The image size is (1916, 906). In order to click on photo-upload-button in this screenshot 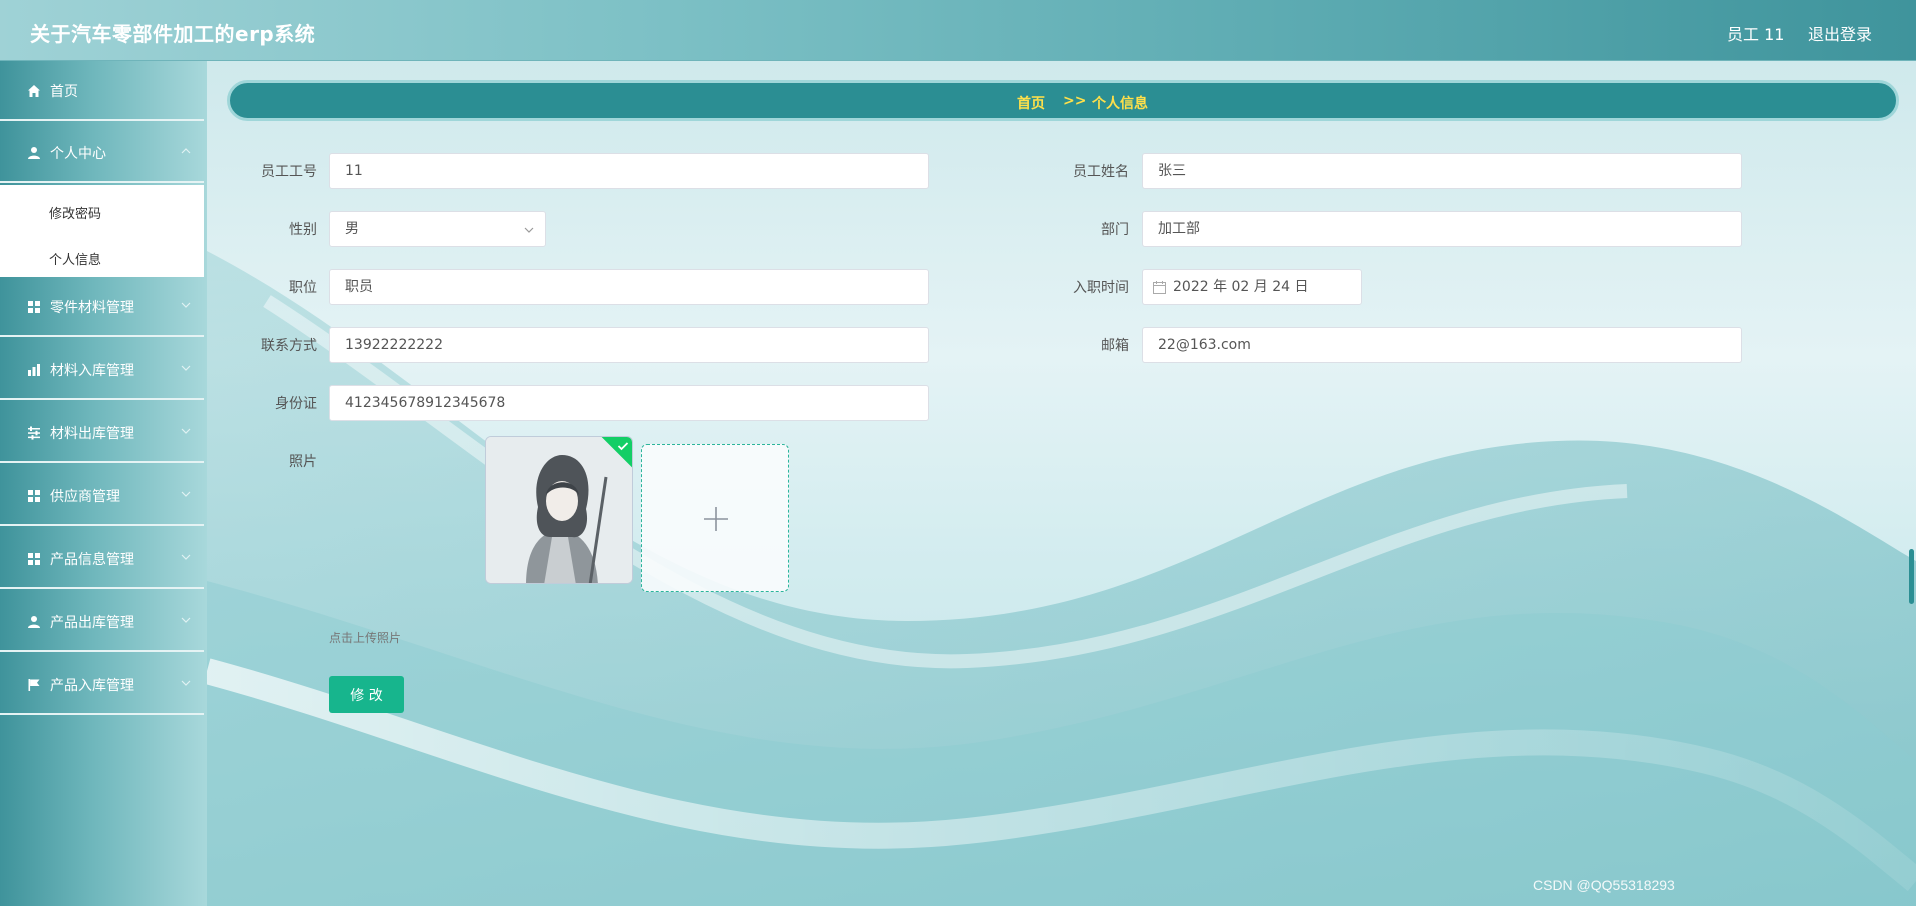, I will do `click(715, 518)`.